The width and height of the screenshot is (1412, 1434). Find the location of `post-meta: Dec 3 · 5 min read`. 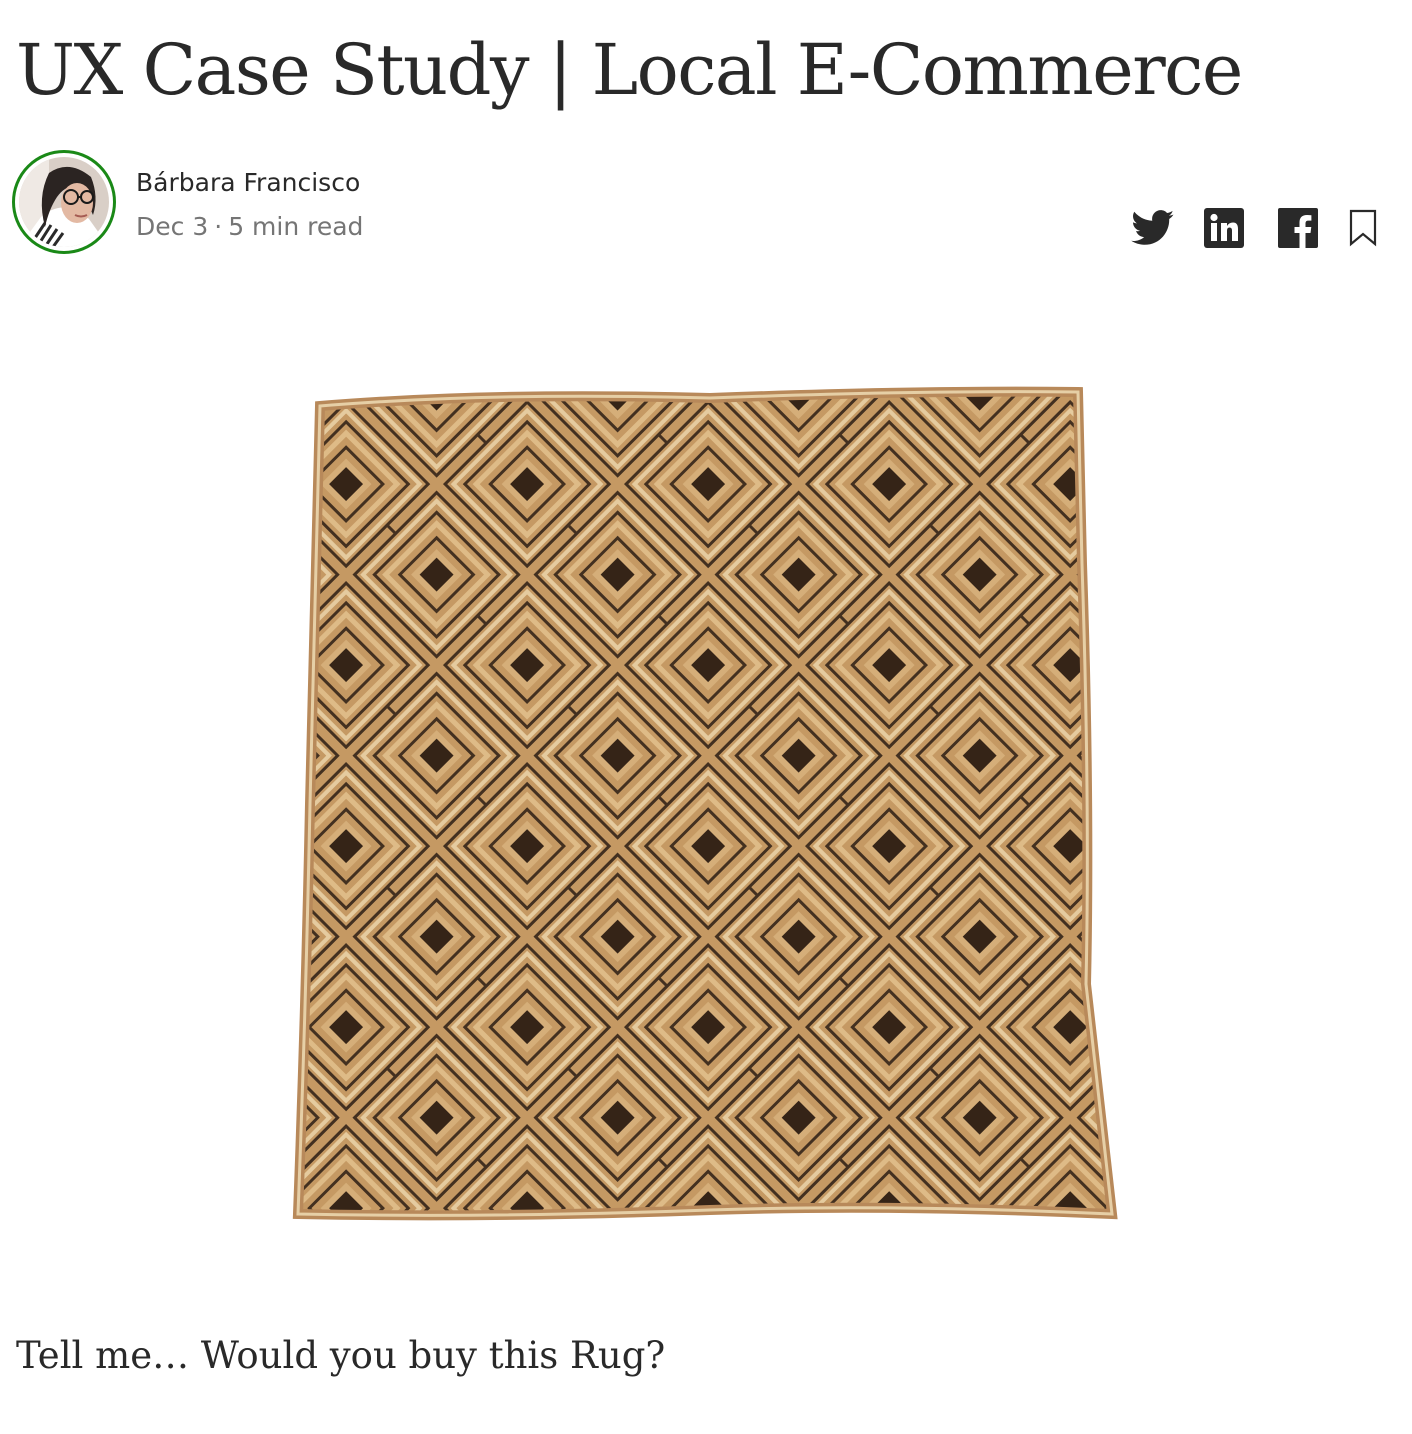

post-meta: Dec 3 · 5 min read is located at coordinates (249, 226).